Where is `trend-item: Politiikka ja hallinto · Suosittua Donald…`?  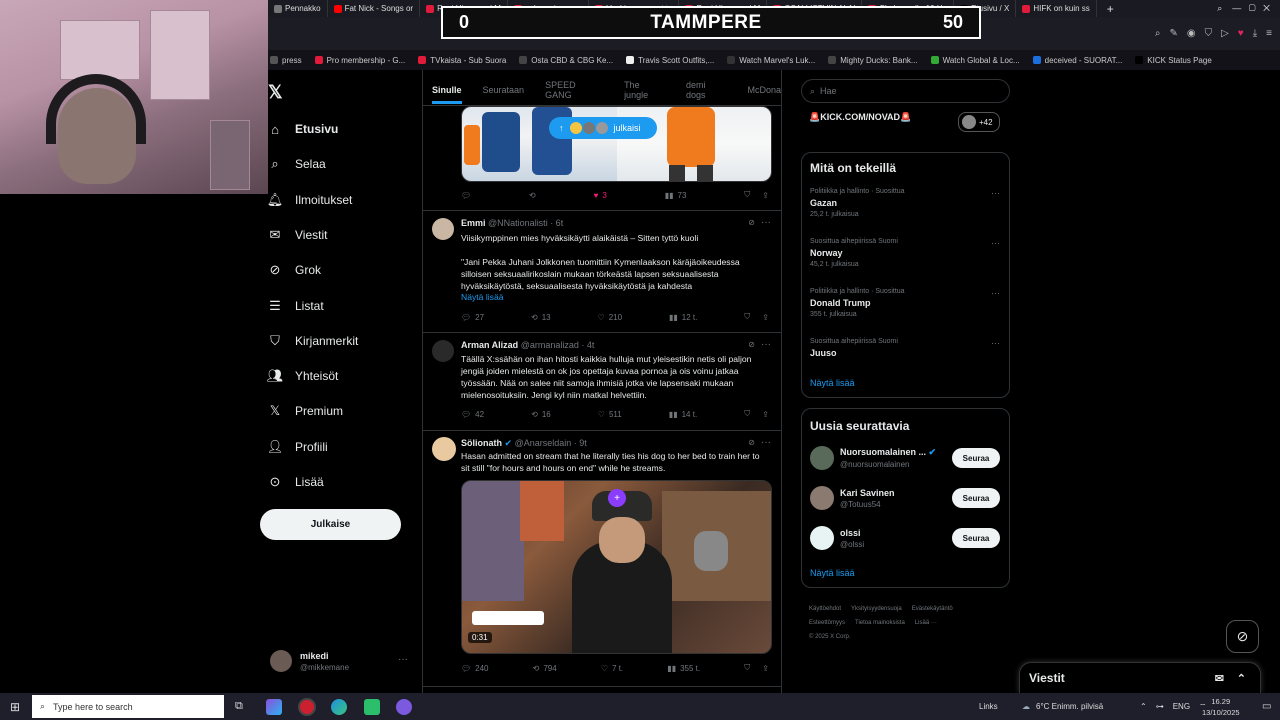 trend-item: Politiikka ja hallinto · Suosittua Donald… is located at coordinates (905, 303).